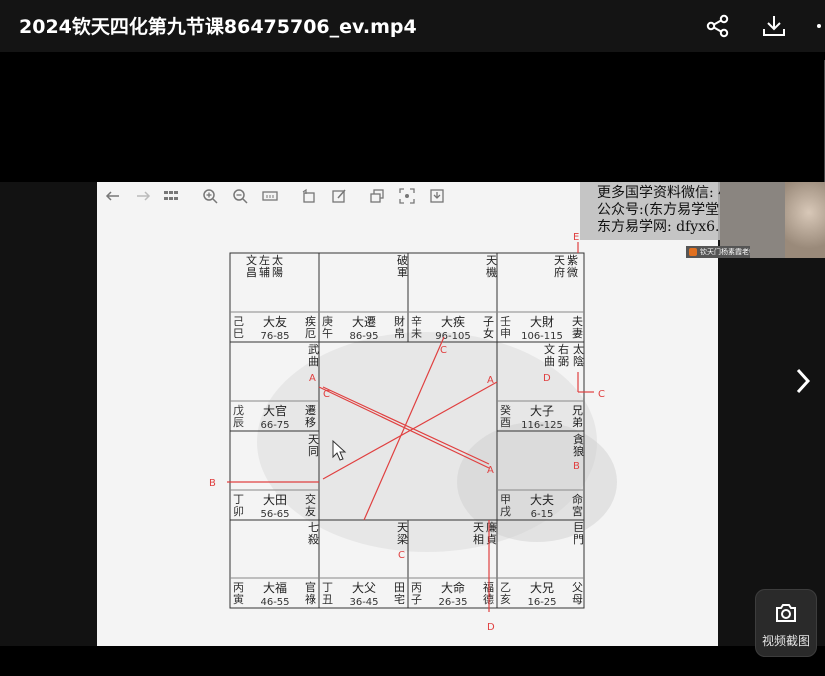 The width and height of the screenshot is (825, 676). What do you see at coordinates (725, 252) in the screenshot?
I see `camera-label: 钦天门杨素霞老师讲` at bounding box center [725, 252].